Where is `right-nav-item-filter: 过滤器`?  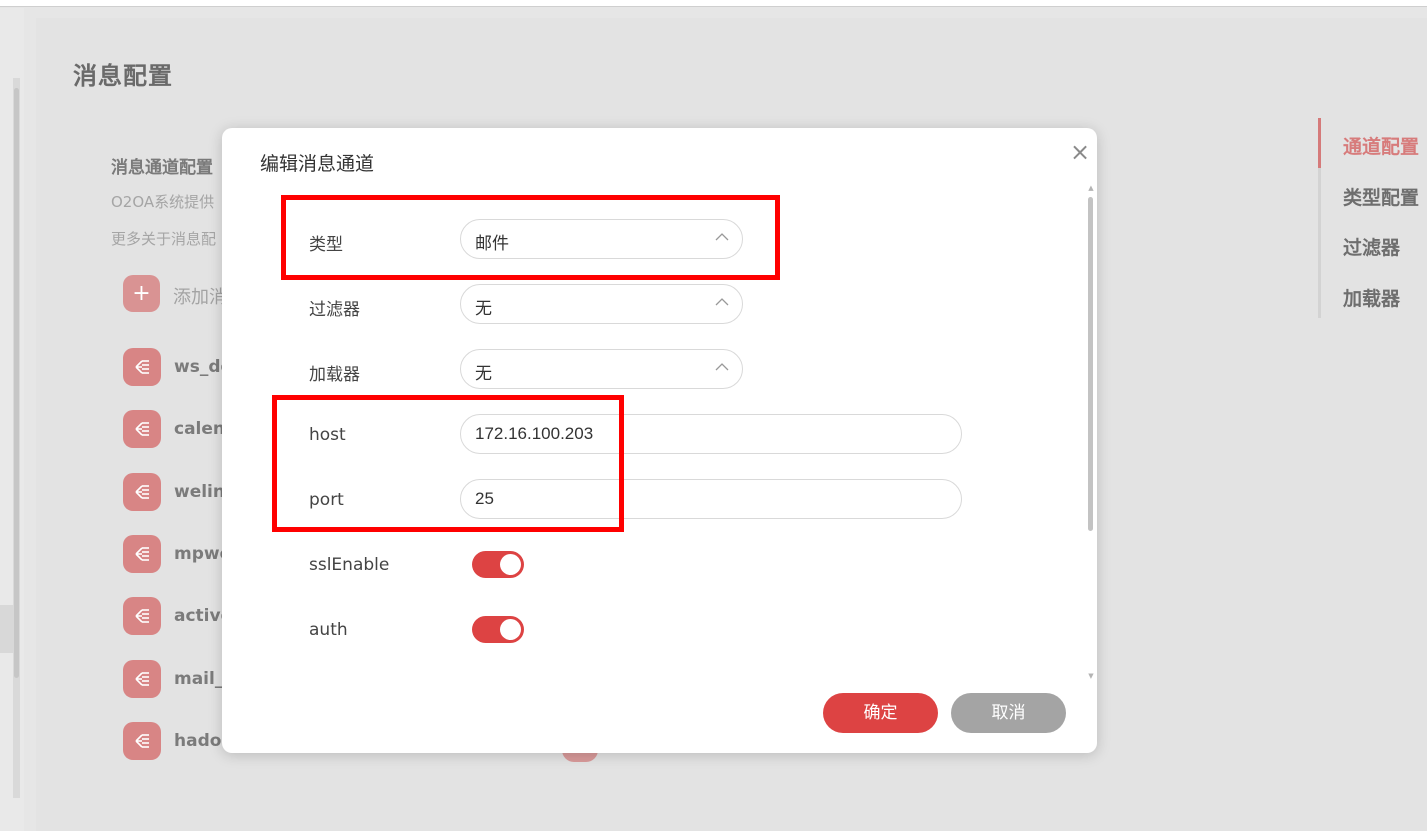 right-nav-item-filter: 过滤器 is located at coordinates (1371, 246).